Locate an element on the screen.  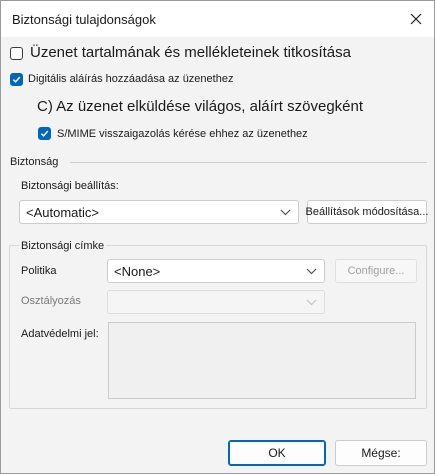
security-setting-label: Biztonsági beállítás: is located at coordinates (70, 186).